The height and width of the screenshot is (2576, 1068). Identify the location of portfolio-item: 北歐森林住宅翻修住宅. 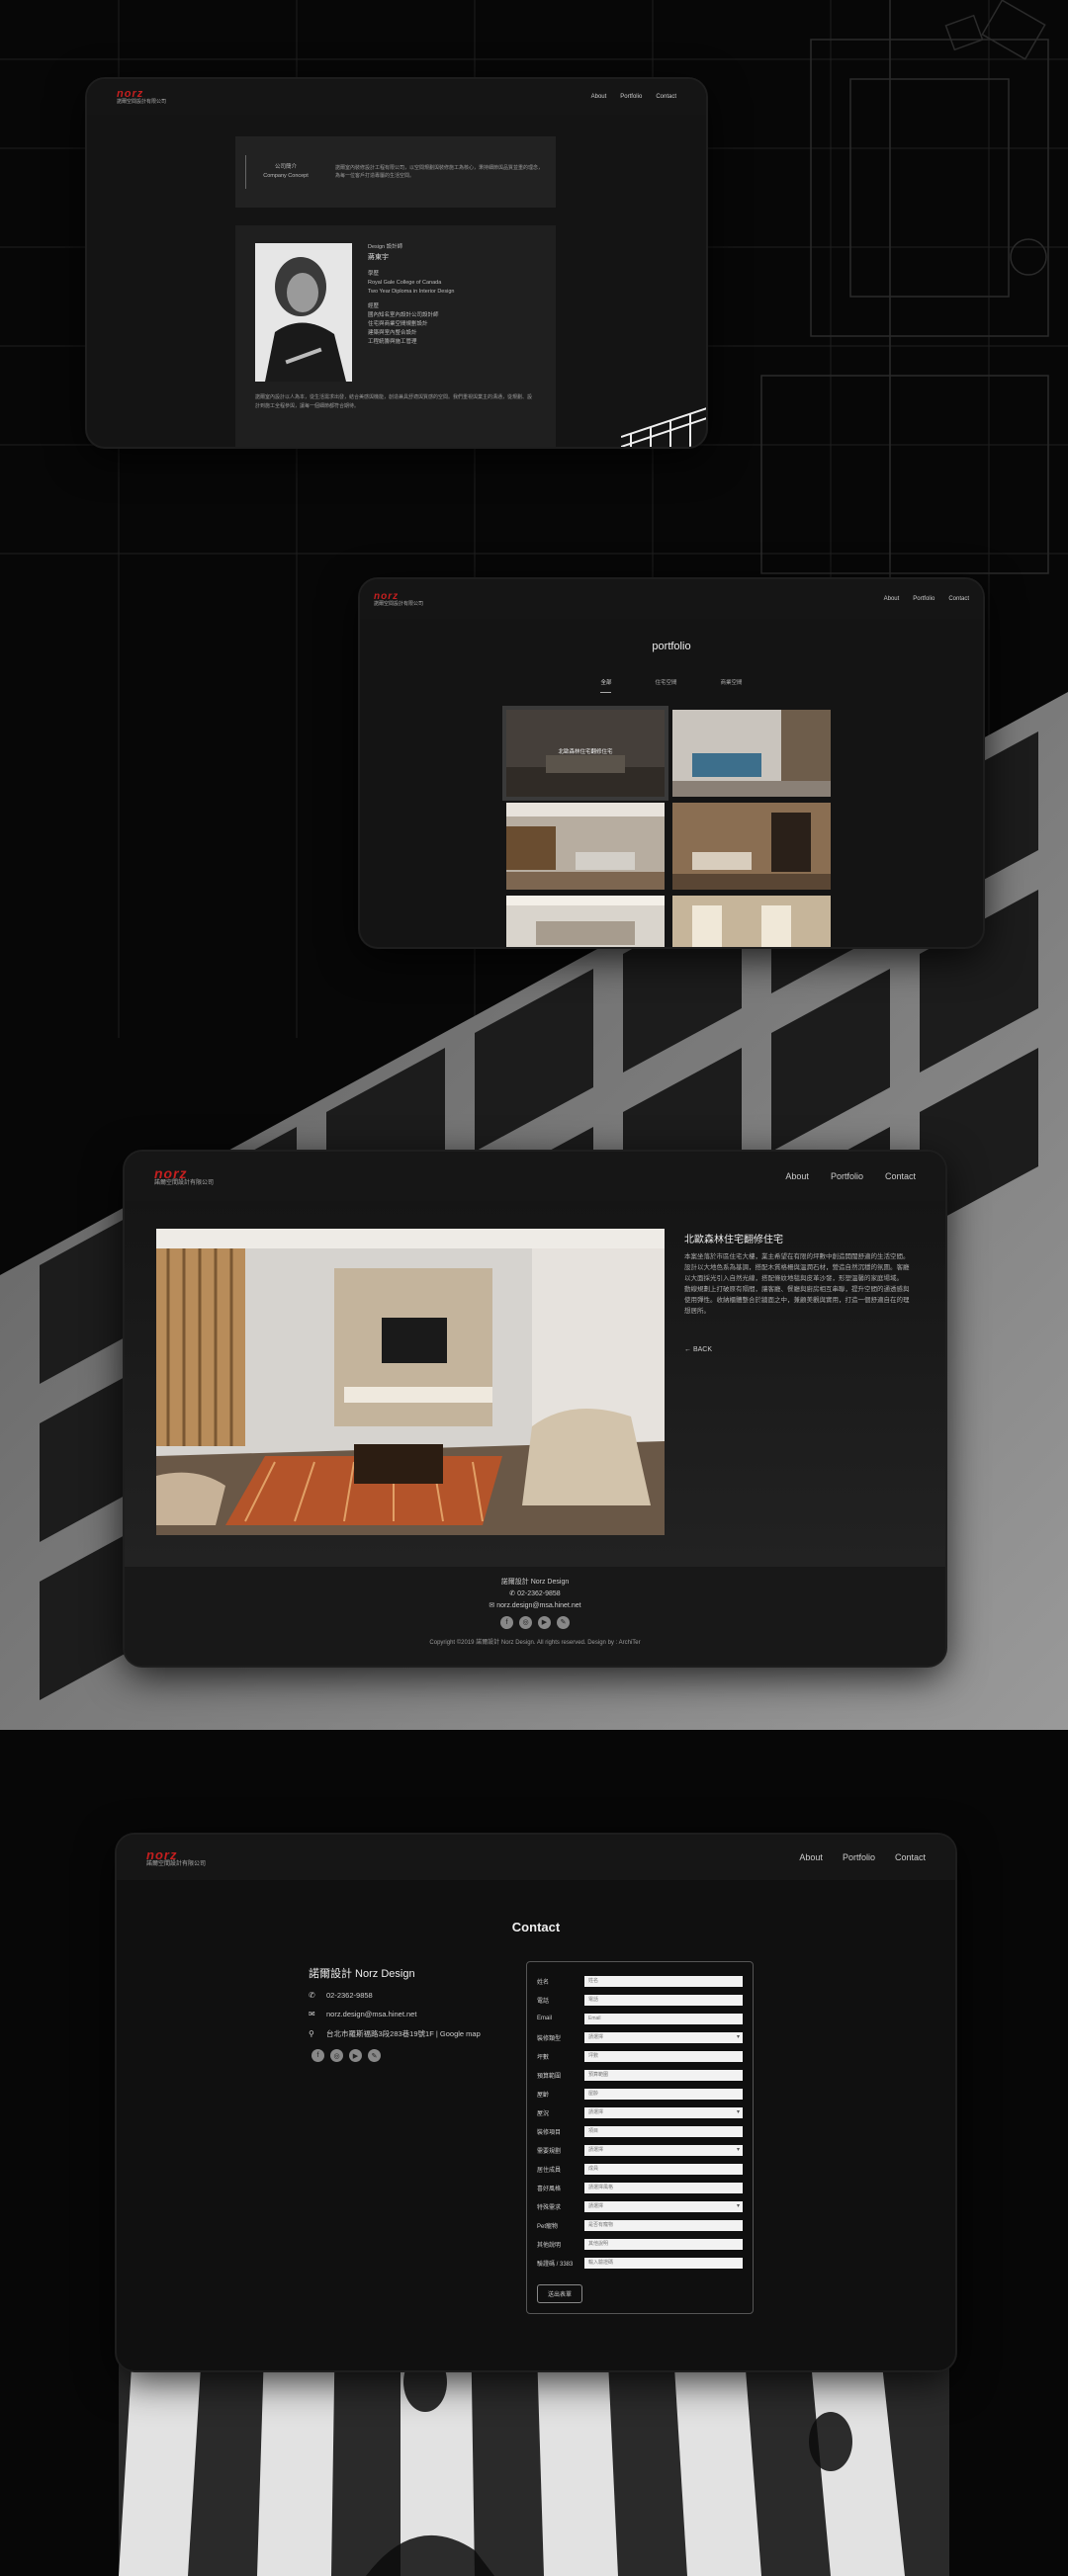
(585, 753).